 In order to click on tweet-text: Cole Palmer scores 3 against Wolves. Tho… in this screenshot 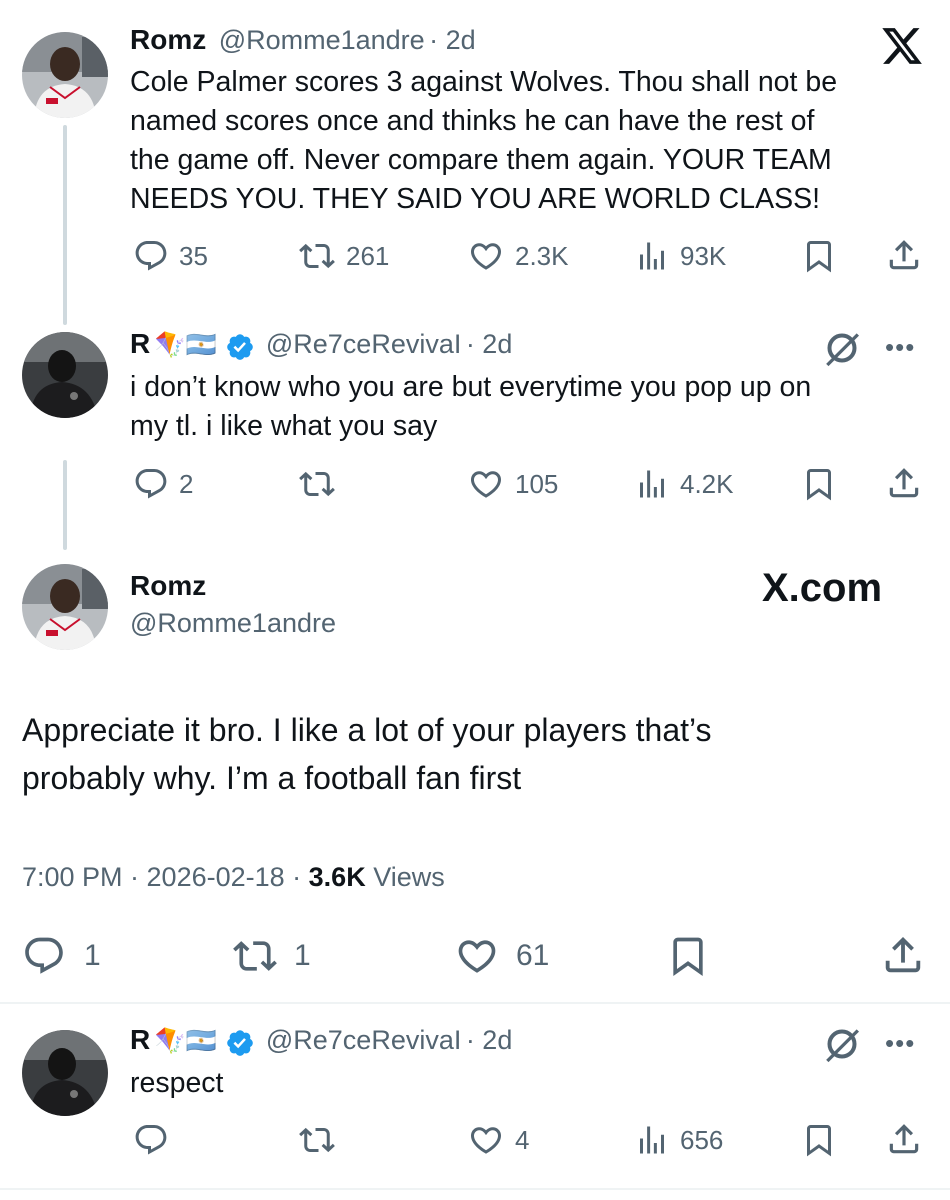, I will do `click(530, 141)`.